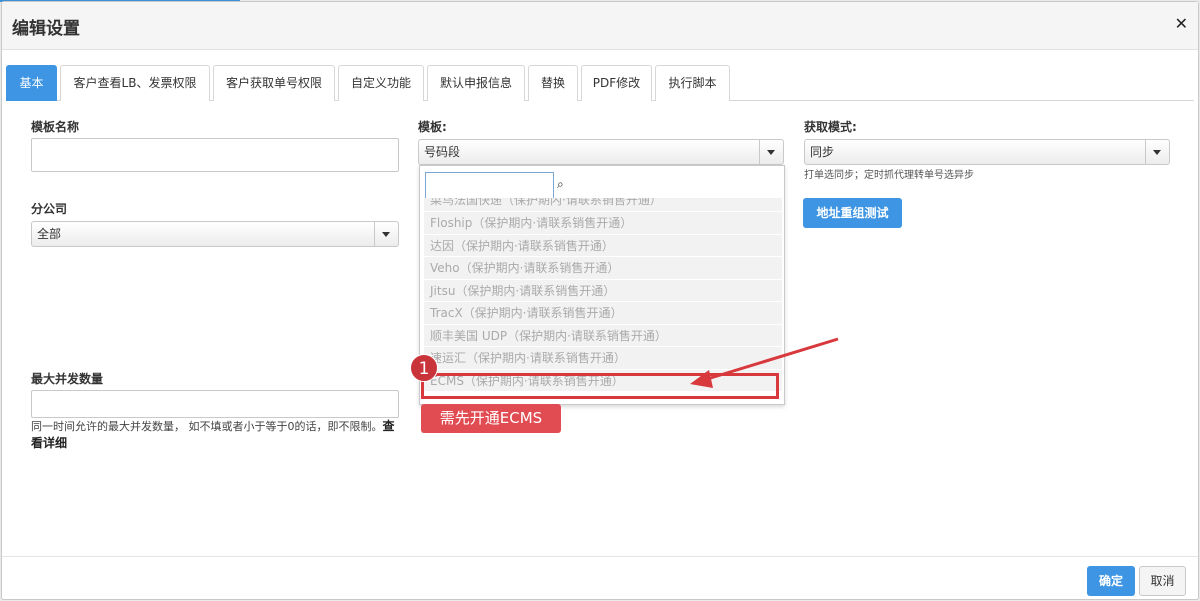 The height and width of the screenshot is (601, 1200). Describe the element at coordinates (764, 362) in the screenshot. I see `annotation-arrow-icon` at that location.